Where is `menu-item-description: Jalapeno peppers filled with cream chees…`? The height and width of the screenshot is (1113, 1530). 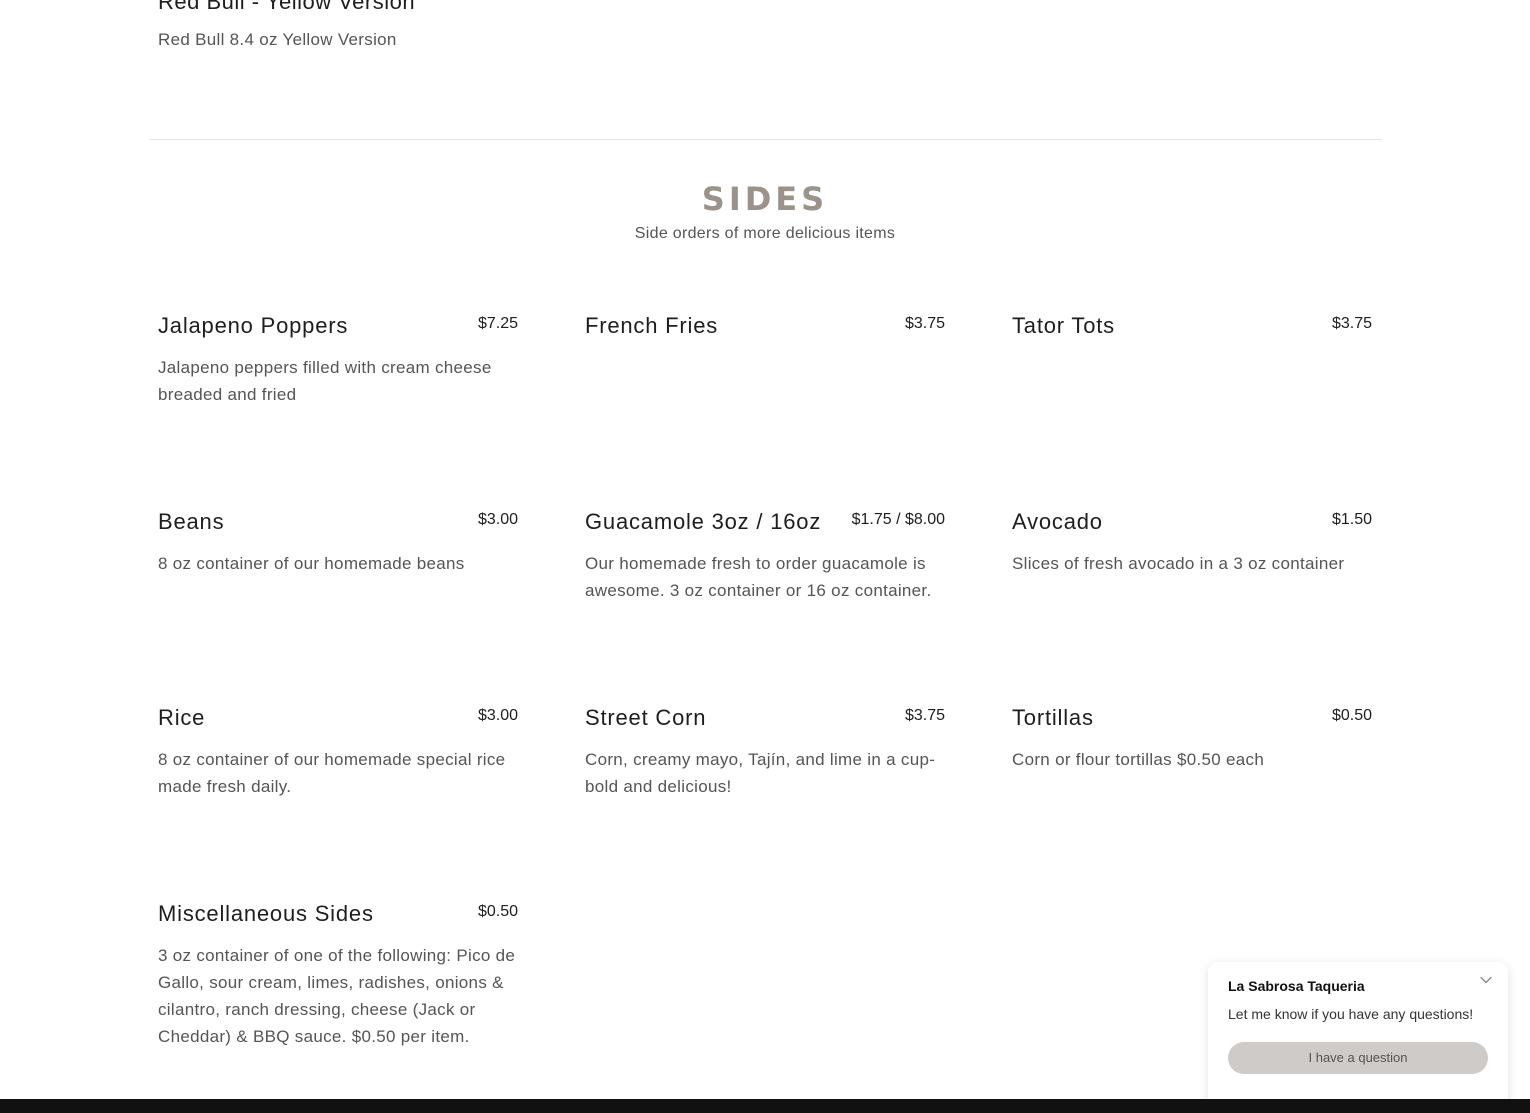 menu-item-description: Jalapeno peppers filled with cream chees… is located at coordinates (325, 381).